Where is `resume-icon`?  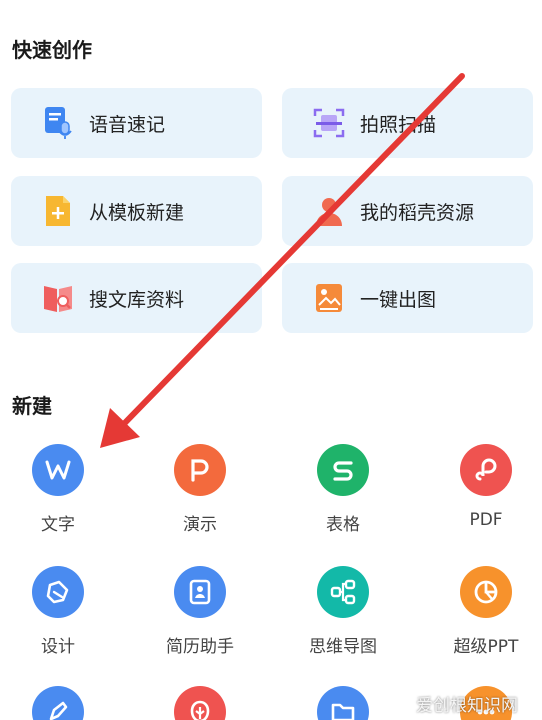
resume-icon is located at coordinates (200, 592).